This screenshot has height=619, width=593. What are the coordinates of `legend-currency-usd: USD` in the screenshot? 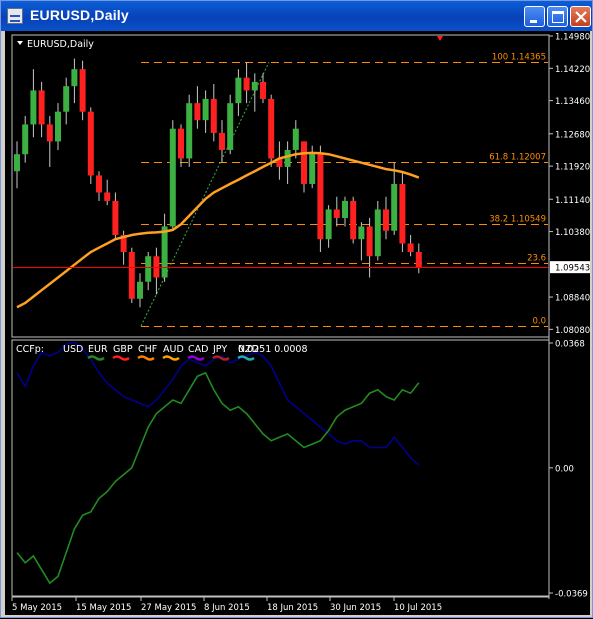 It's located at (73, 349).